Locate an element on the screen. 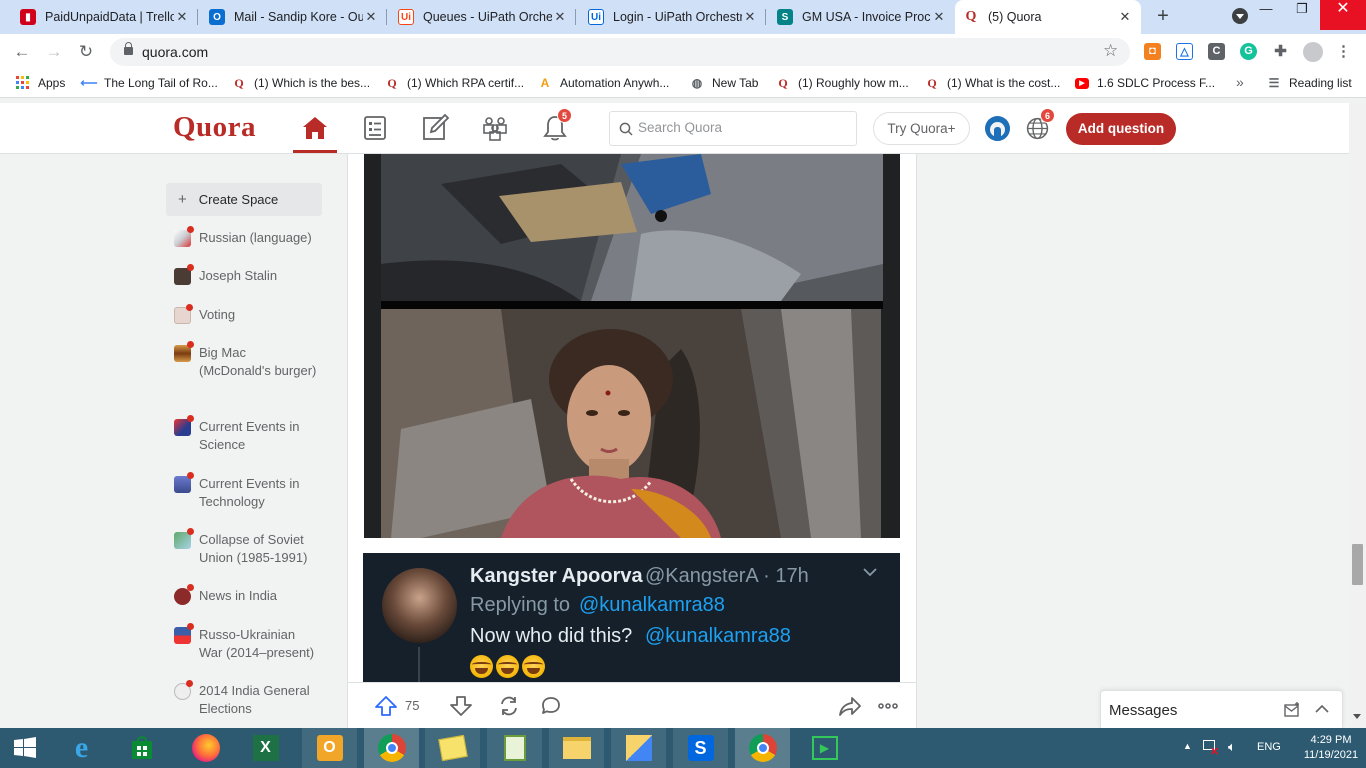 This screenshot has height=768, width=1366. input-language: ENG is located at coordinates (1269, 747).